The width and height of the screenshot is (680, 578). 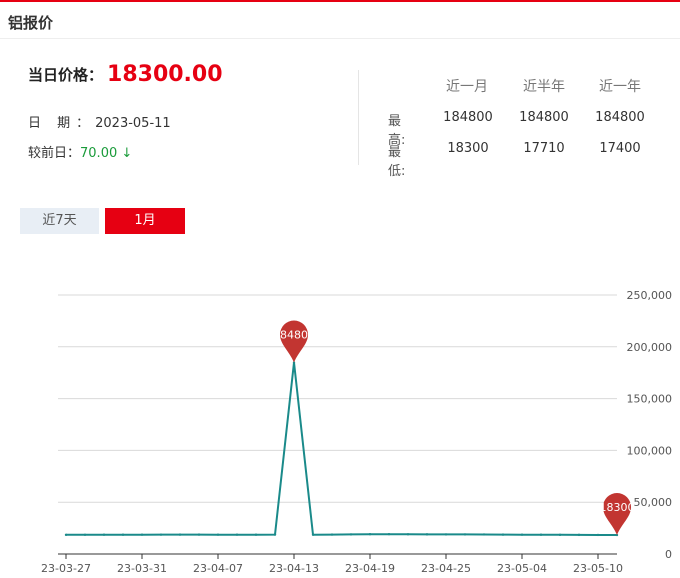 What do you see at coordinates (620, 148) in the screenshot?
I see `stats-low-year: 17400` at bounding box center [620, 148].